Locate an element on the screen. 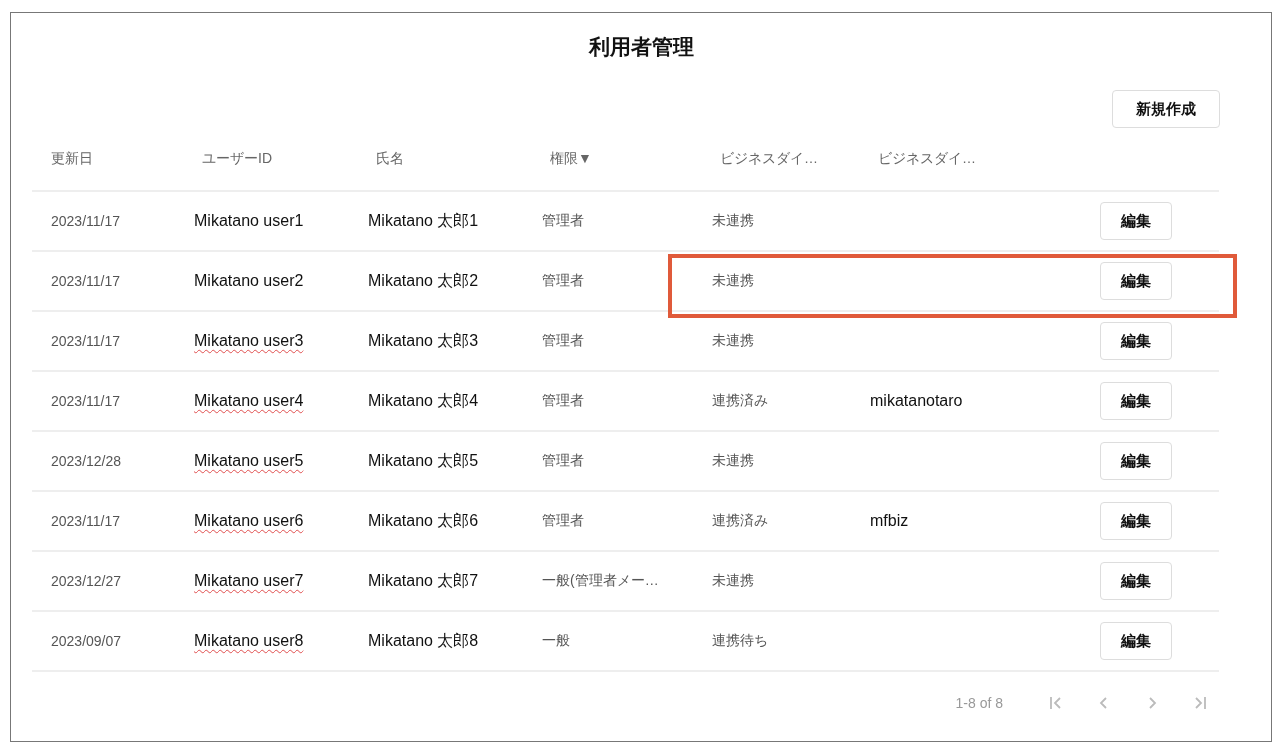 Image resolution: width=1282 pixels, height=756 pixels. table-cell: Mikatano user1 is located at coordinates (249, 221).